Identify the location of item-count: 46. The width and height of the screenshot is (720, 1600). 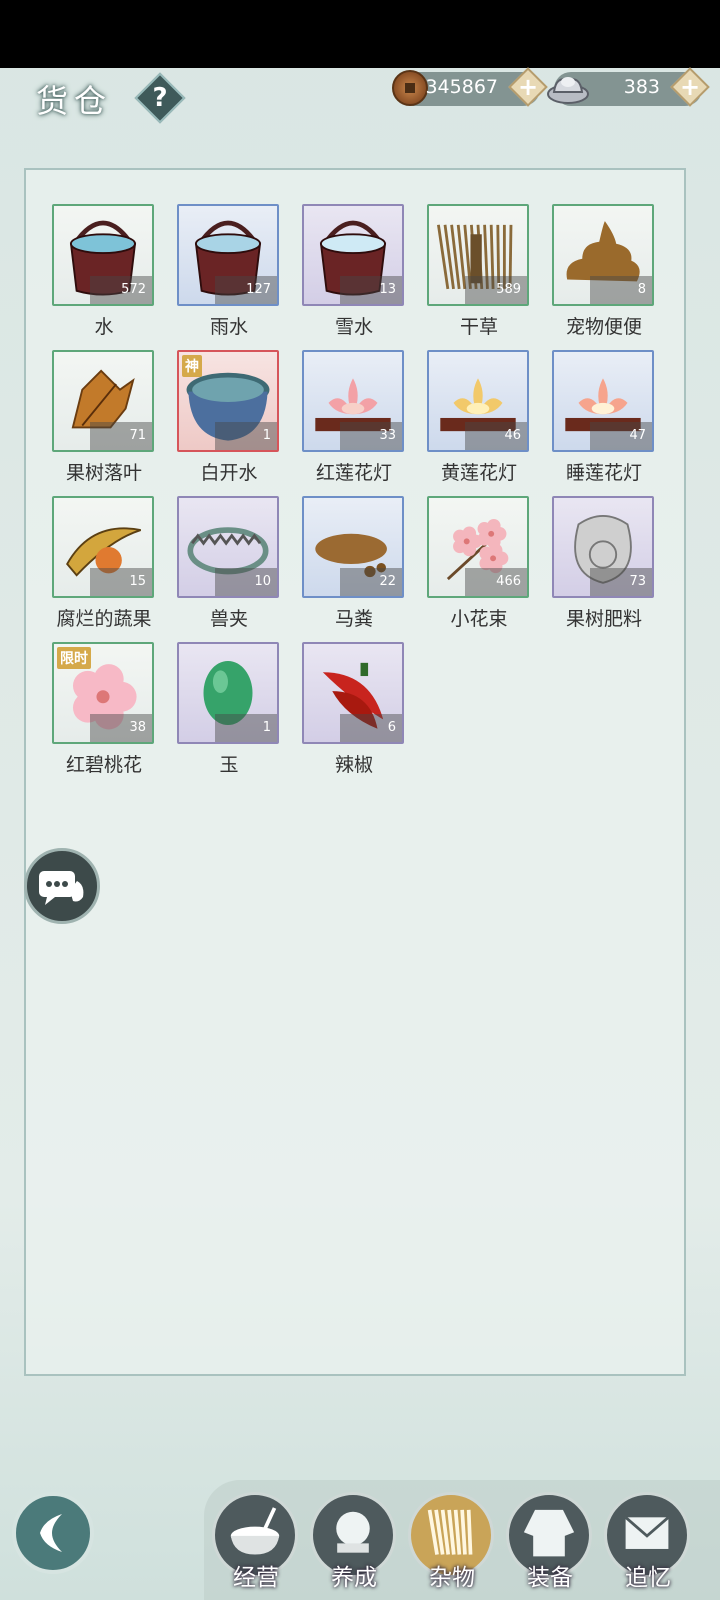
(496, 436).